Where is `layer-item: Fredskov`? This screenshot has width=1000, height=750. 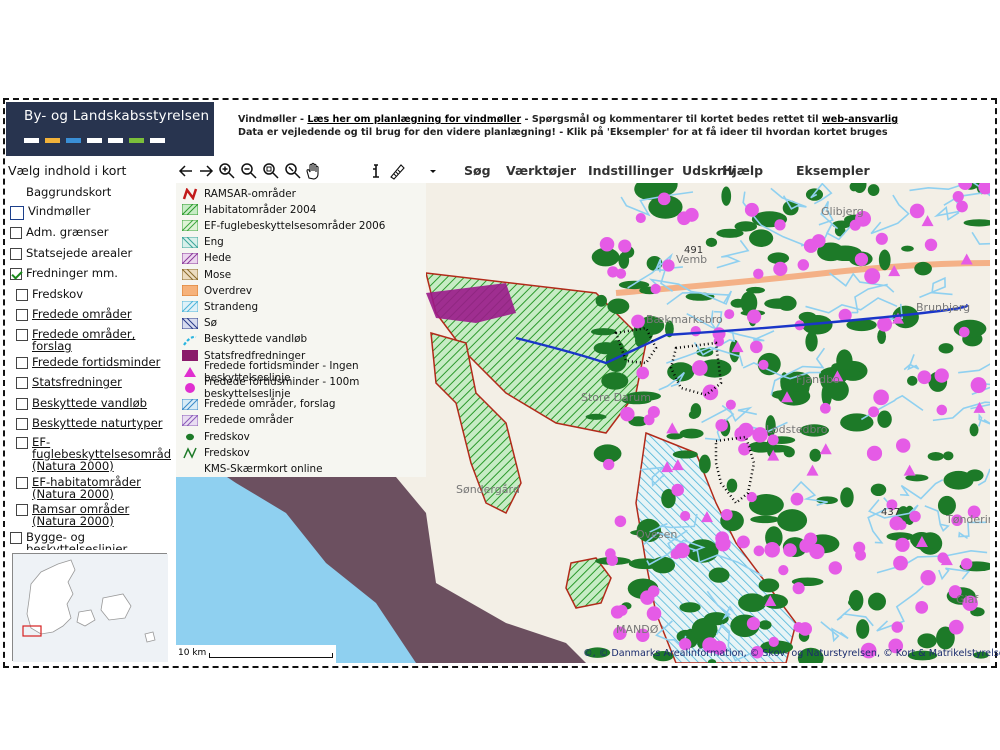 layer-item: Fredskov is located at coordinates (49, 294).